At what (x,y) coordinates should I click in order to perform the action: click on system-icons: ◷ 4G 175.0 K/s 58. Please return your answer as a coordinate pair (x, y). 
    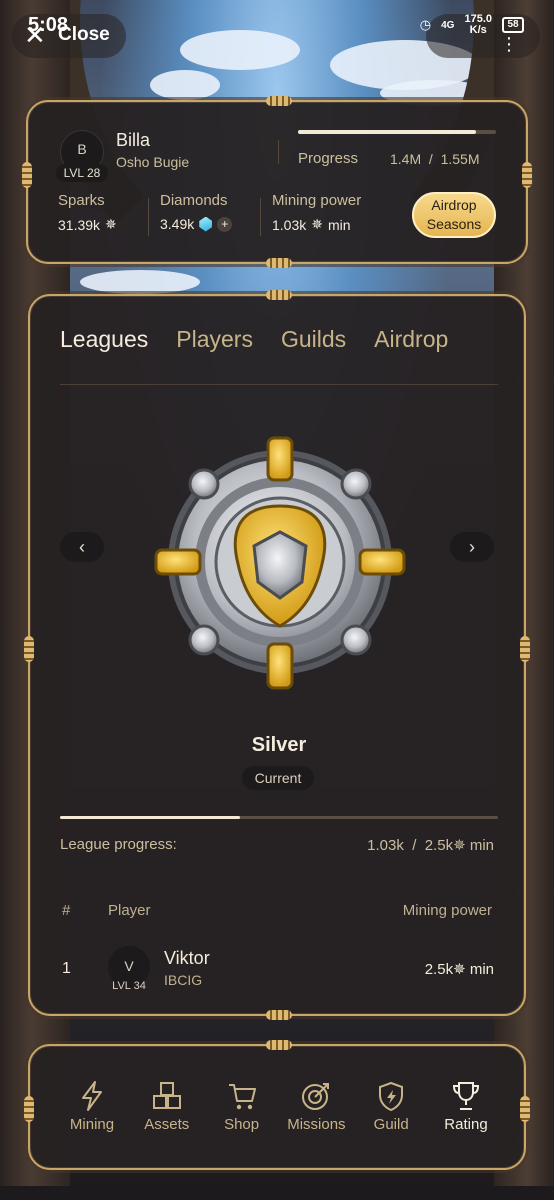
    Looking at the image, I should click on (472, 25).